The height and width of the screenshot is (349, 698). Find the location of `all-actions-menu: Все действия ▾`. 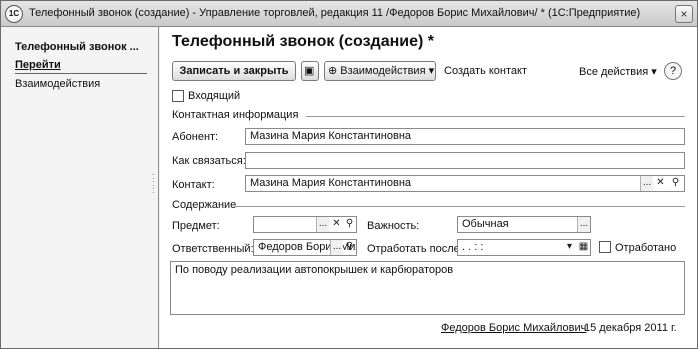

all-actions-menu: Все действия ▾ is located at coordinates (618, 71).